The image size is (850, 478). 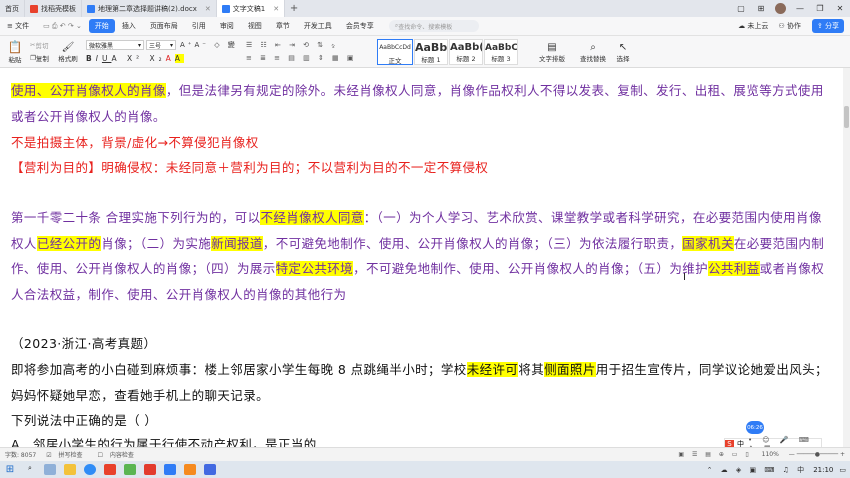 I want to click on font-color-icon: A, so click(x=170, y=58).